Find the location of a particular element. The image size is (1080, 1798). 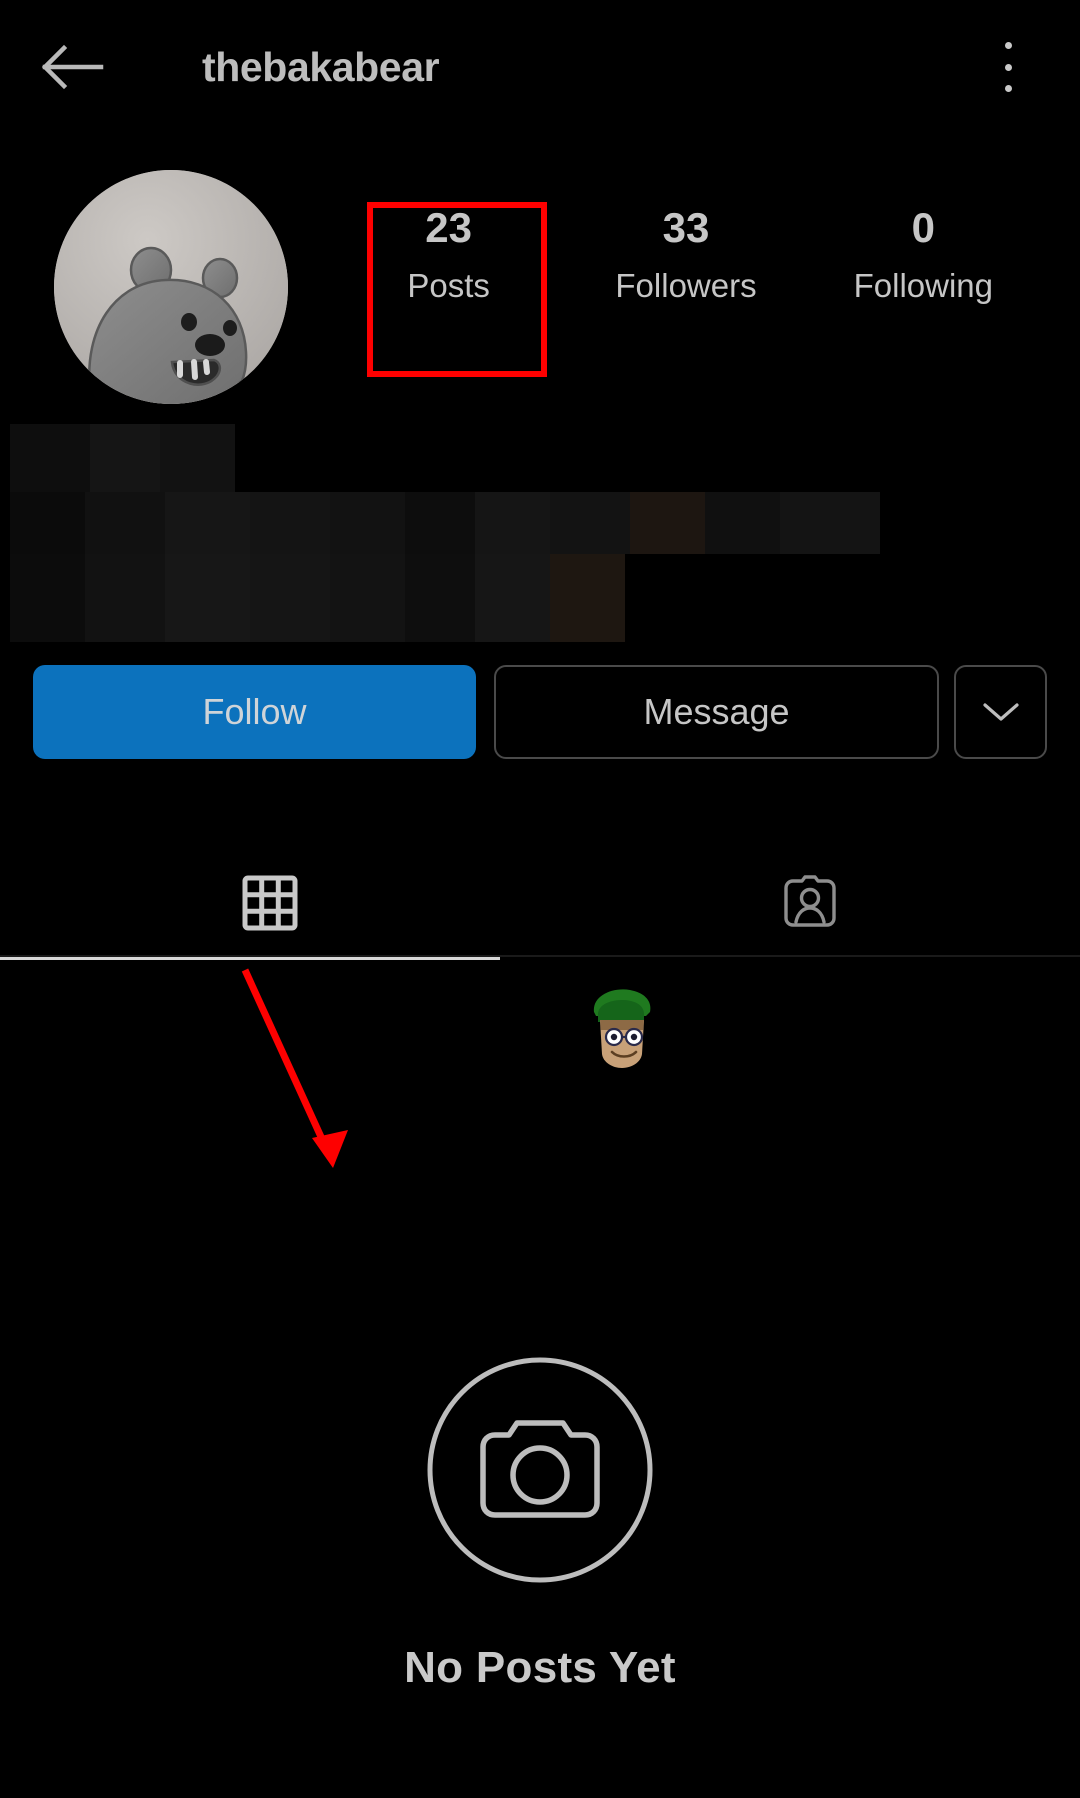

more-options-button is located at coordinates (1000, 712).